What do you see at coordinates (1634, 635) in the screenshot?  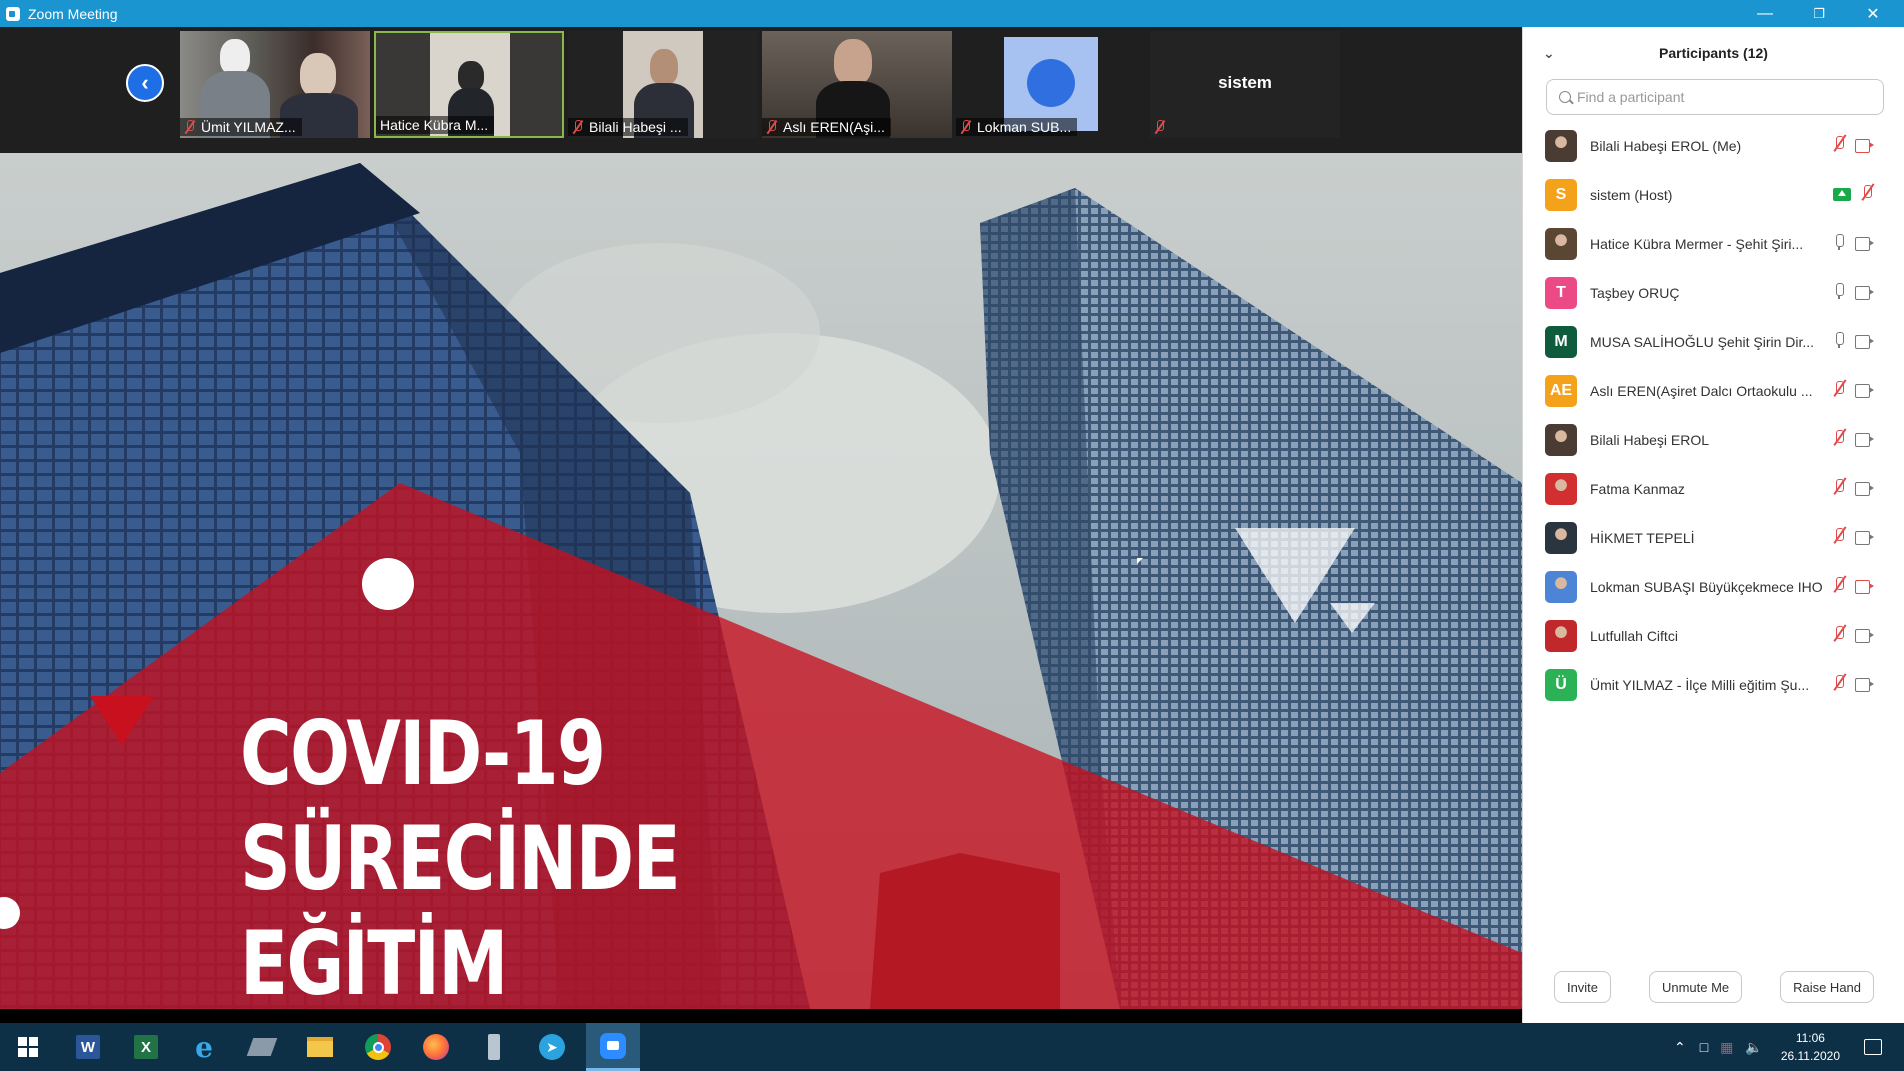 I see `participant-name: Lutfullah Ciftci` at bounding box center [1634, 635].